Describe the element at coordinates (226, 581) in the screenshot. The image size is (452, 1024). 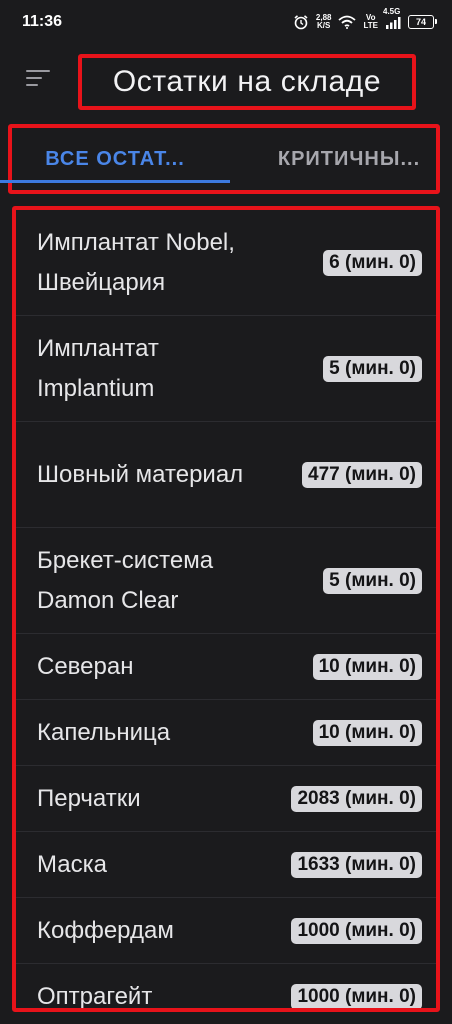
I see `list-item: Брекет-система Damon Clear 5 (мин. 0)` at that location.